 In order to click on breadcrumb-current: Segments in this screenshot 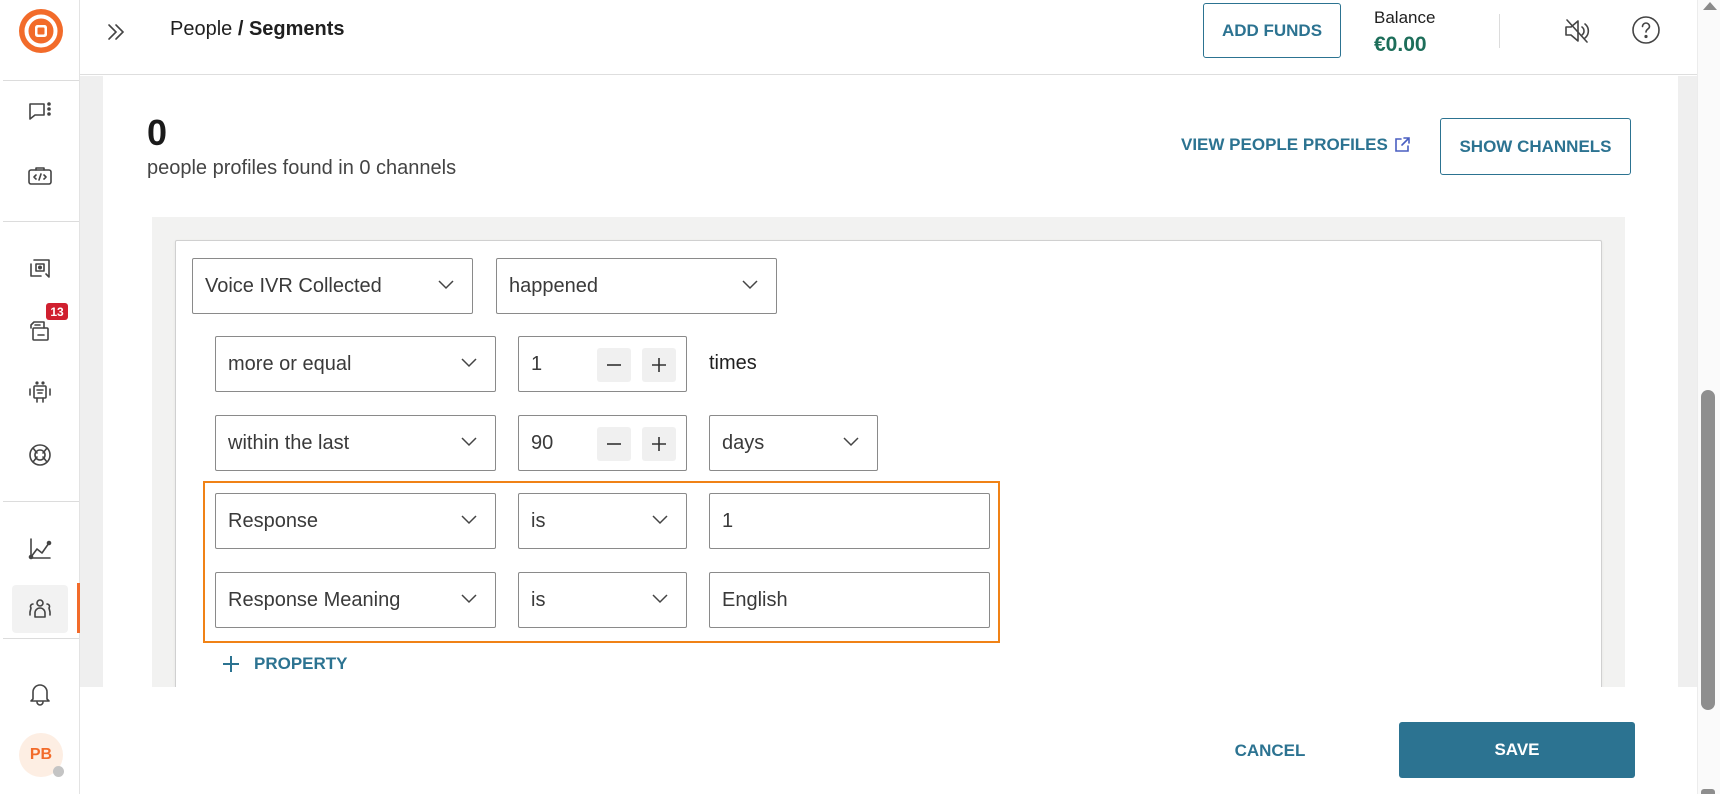, I will do `click(296, 29)`.